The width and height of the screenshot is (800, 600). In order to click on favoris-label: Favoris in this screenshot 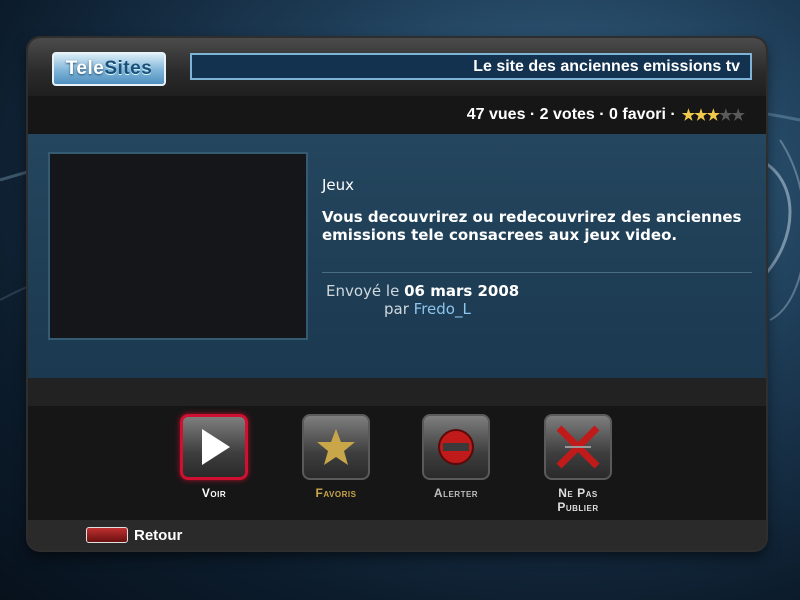, I will do `click(336, 493)`.